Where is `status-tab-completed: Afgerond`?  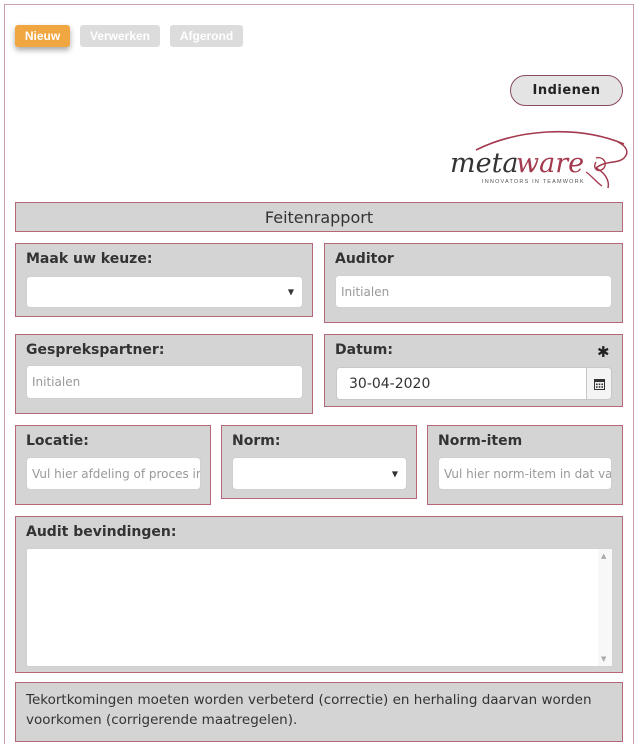 status-tab-completed: Afgerond is located at coordinates (206, 36).